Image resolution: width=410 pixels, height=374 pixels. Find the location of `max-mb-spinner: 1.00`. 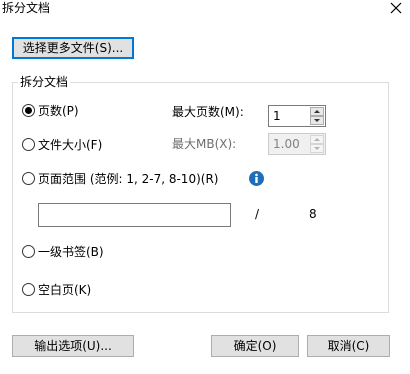

max-mb-spinner: 1.00 is located at coordinates (297, 144).